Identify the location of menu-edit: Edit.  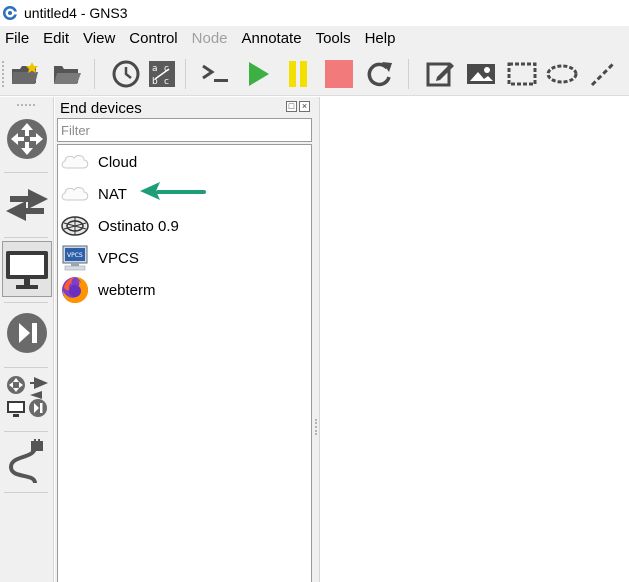
(58, 38).